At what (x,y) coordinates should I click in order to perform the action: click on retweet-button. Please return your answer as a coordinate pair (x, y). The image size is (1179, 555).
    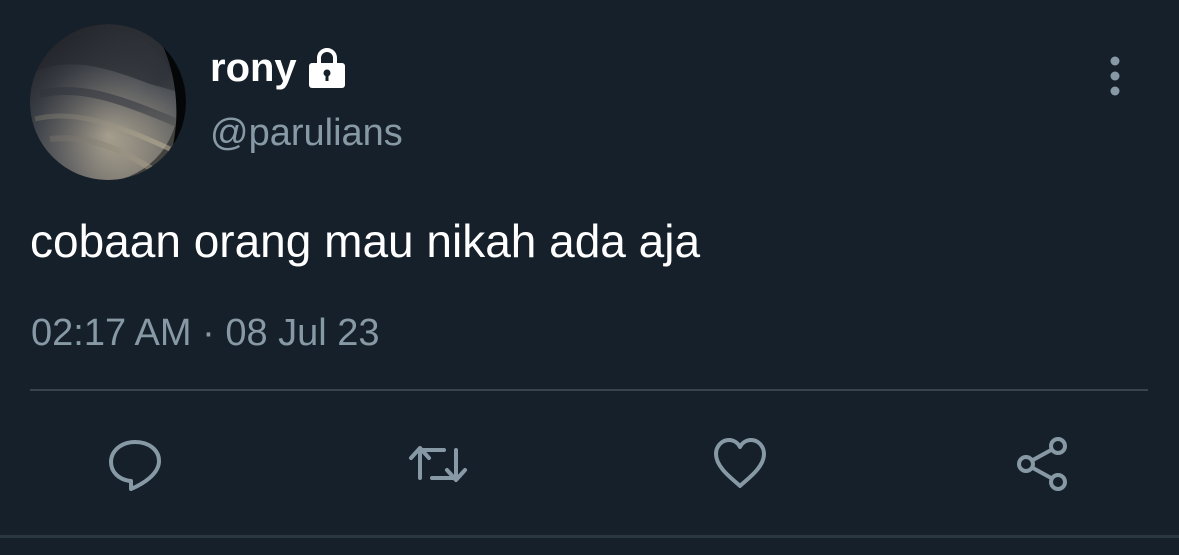
    Looking at the image, I should click on (438, 464).